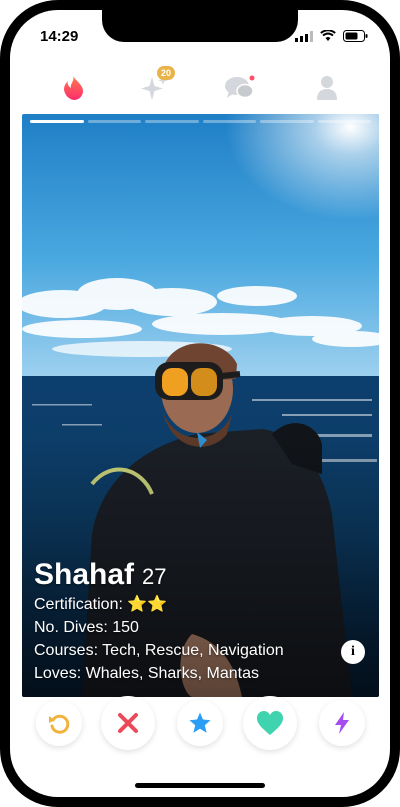  I want to click on battery-icon, so click(355, 36).